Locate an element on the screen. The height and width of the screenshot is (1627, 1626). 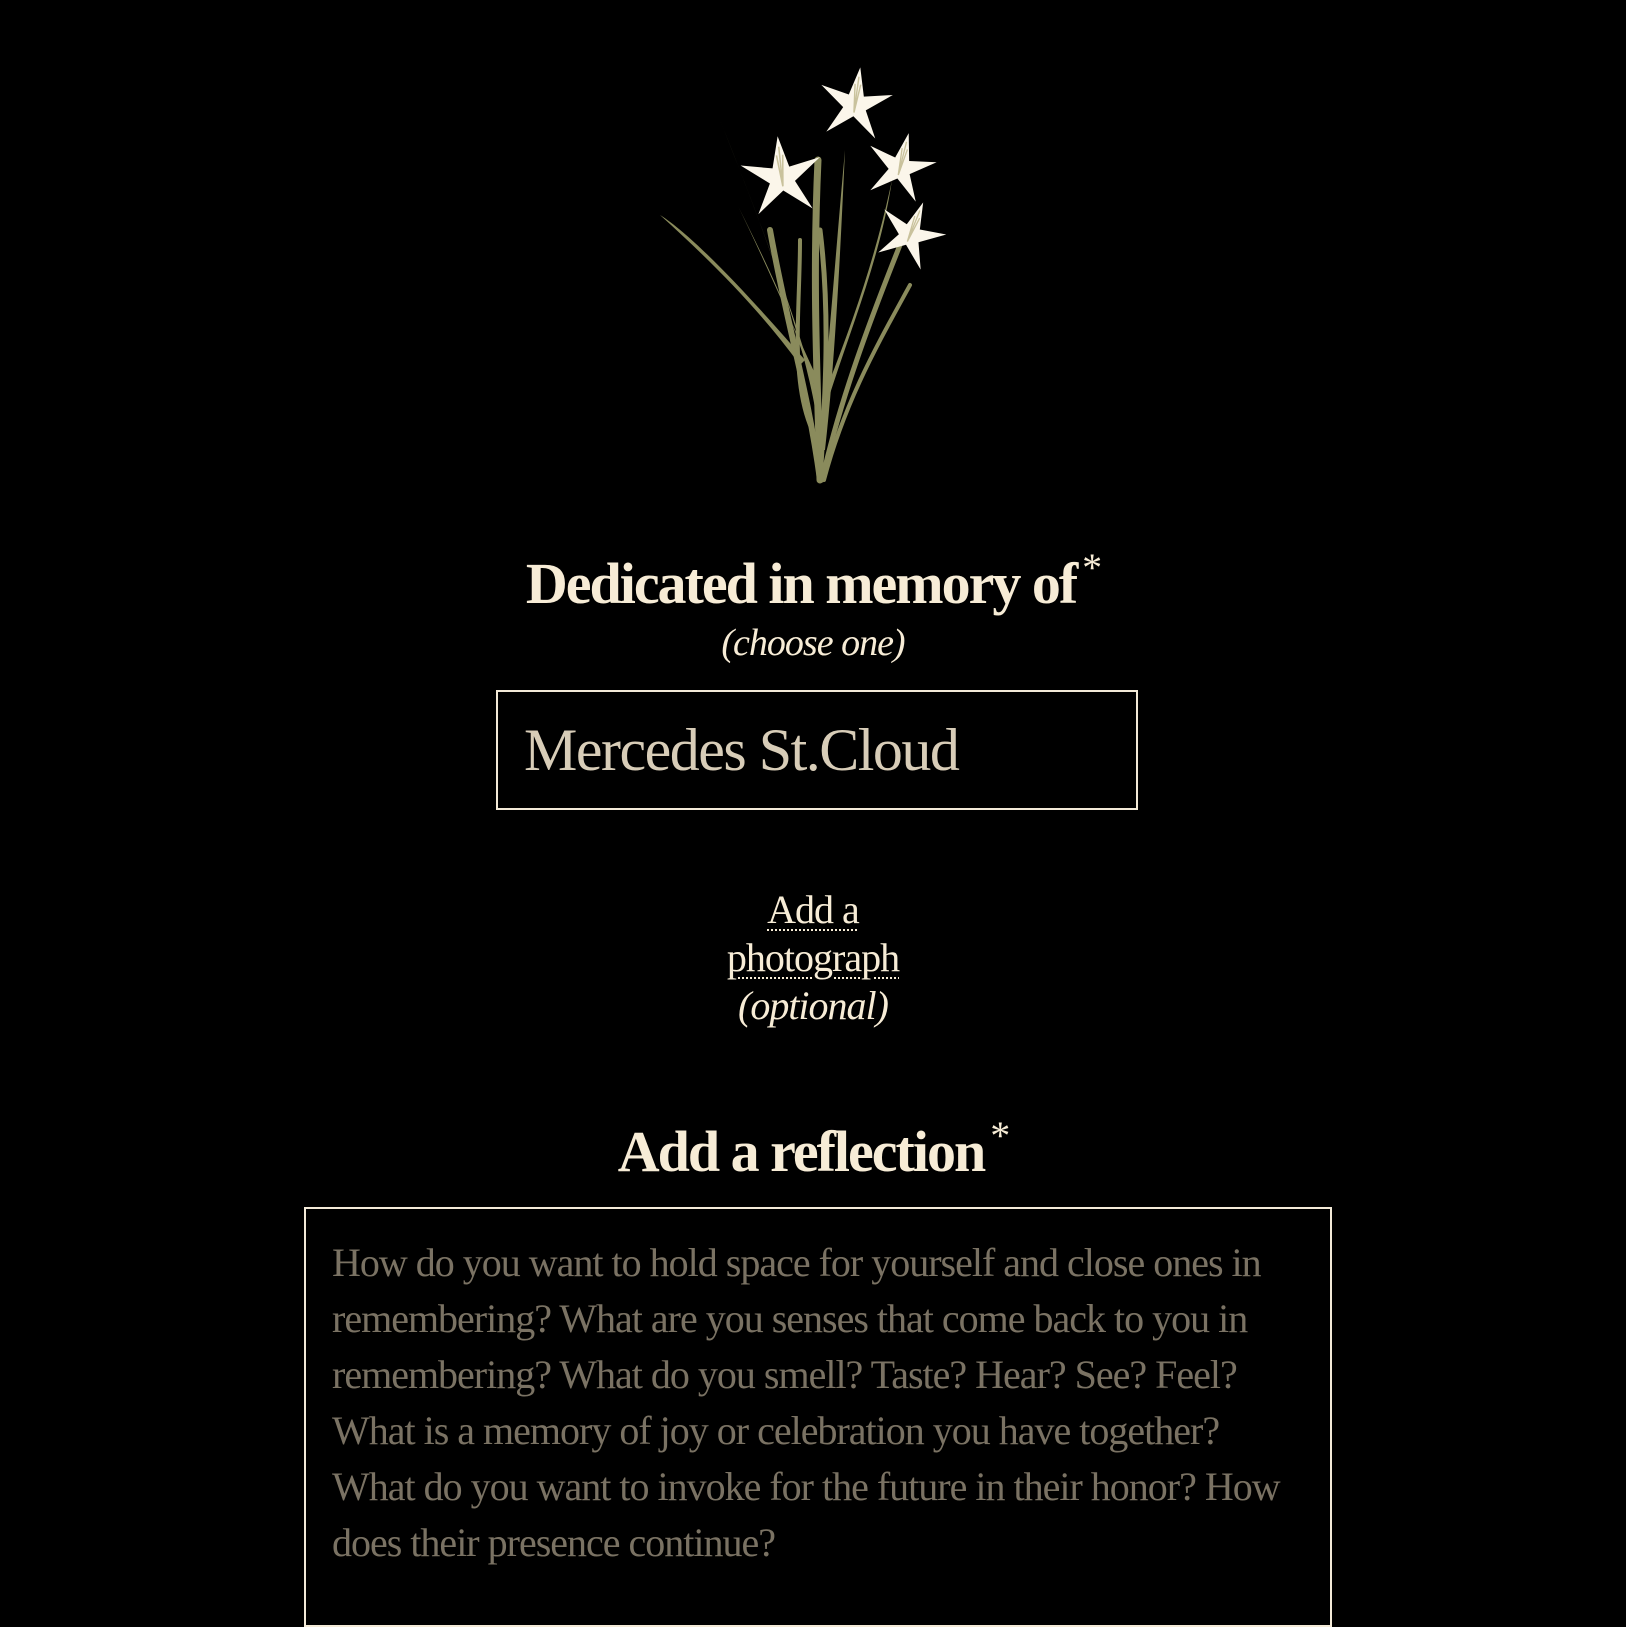
memorial-name-input is located at coordinates (817, 750).